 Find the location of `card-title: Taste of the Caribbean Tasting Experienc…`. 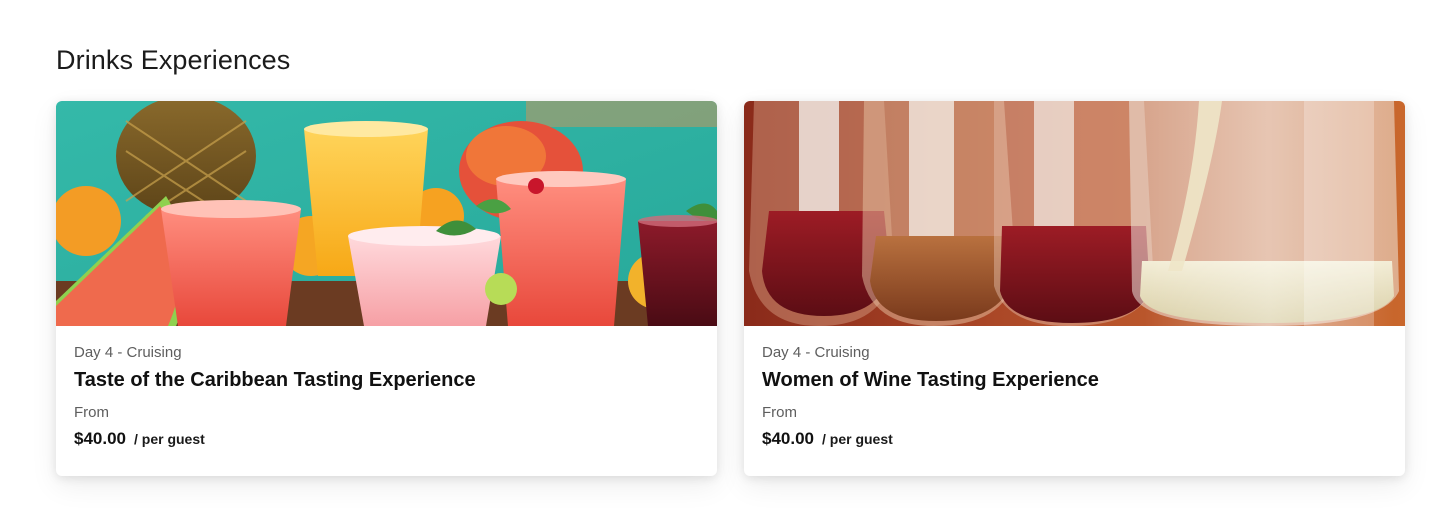

card-title: Taste of the Caribbean Tasting Experienc… is located at coordinates (275, 380).